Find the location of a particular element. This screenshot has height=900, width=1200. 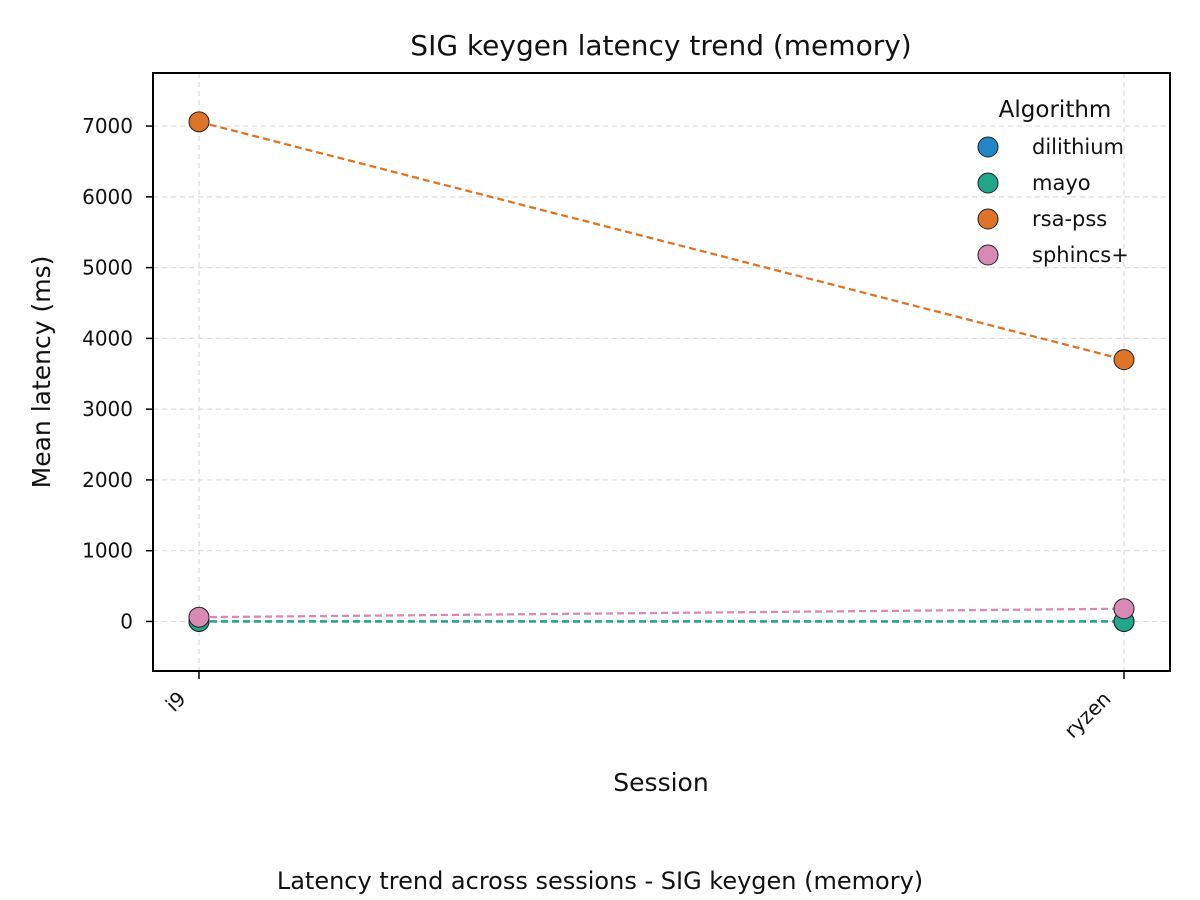

legend-label: mayo is located at coordinates (1061, 183).